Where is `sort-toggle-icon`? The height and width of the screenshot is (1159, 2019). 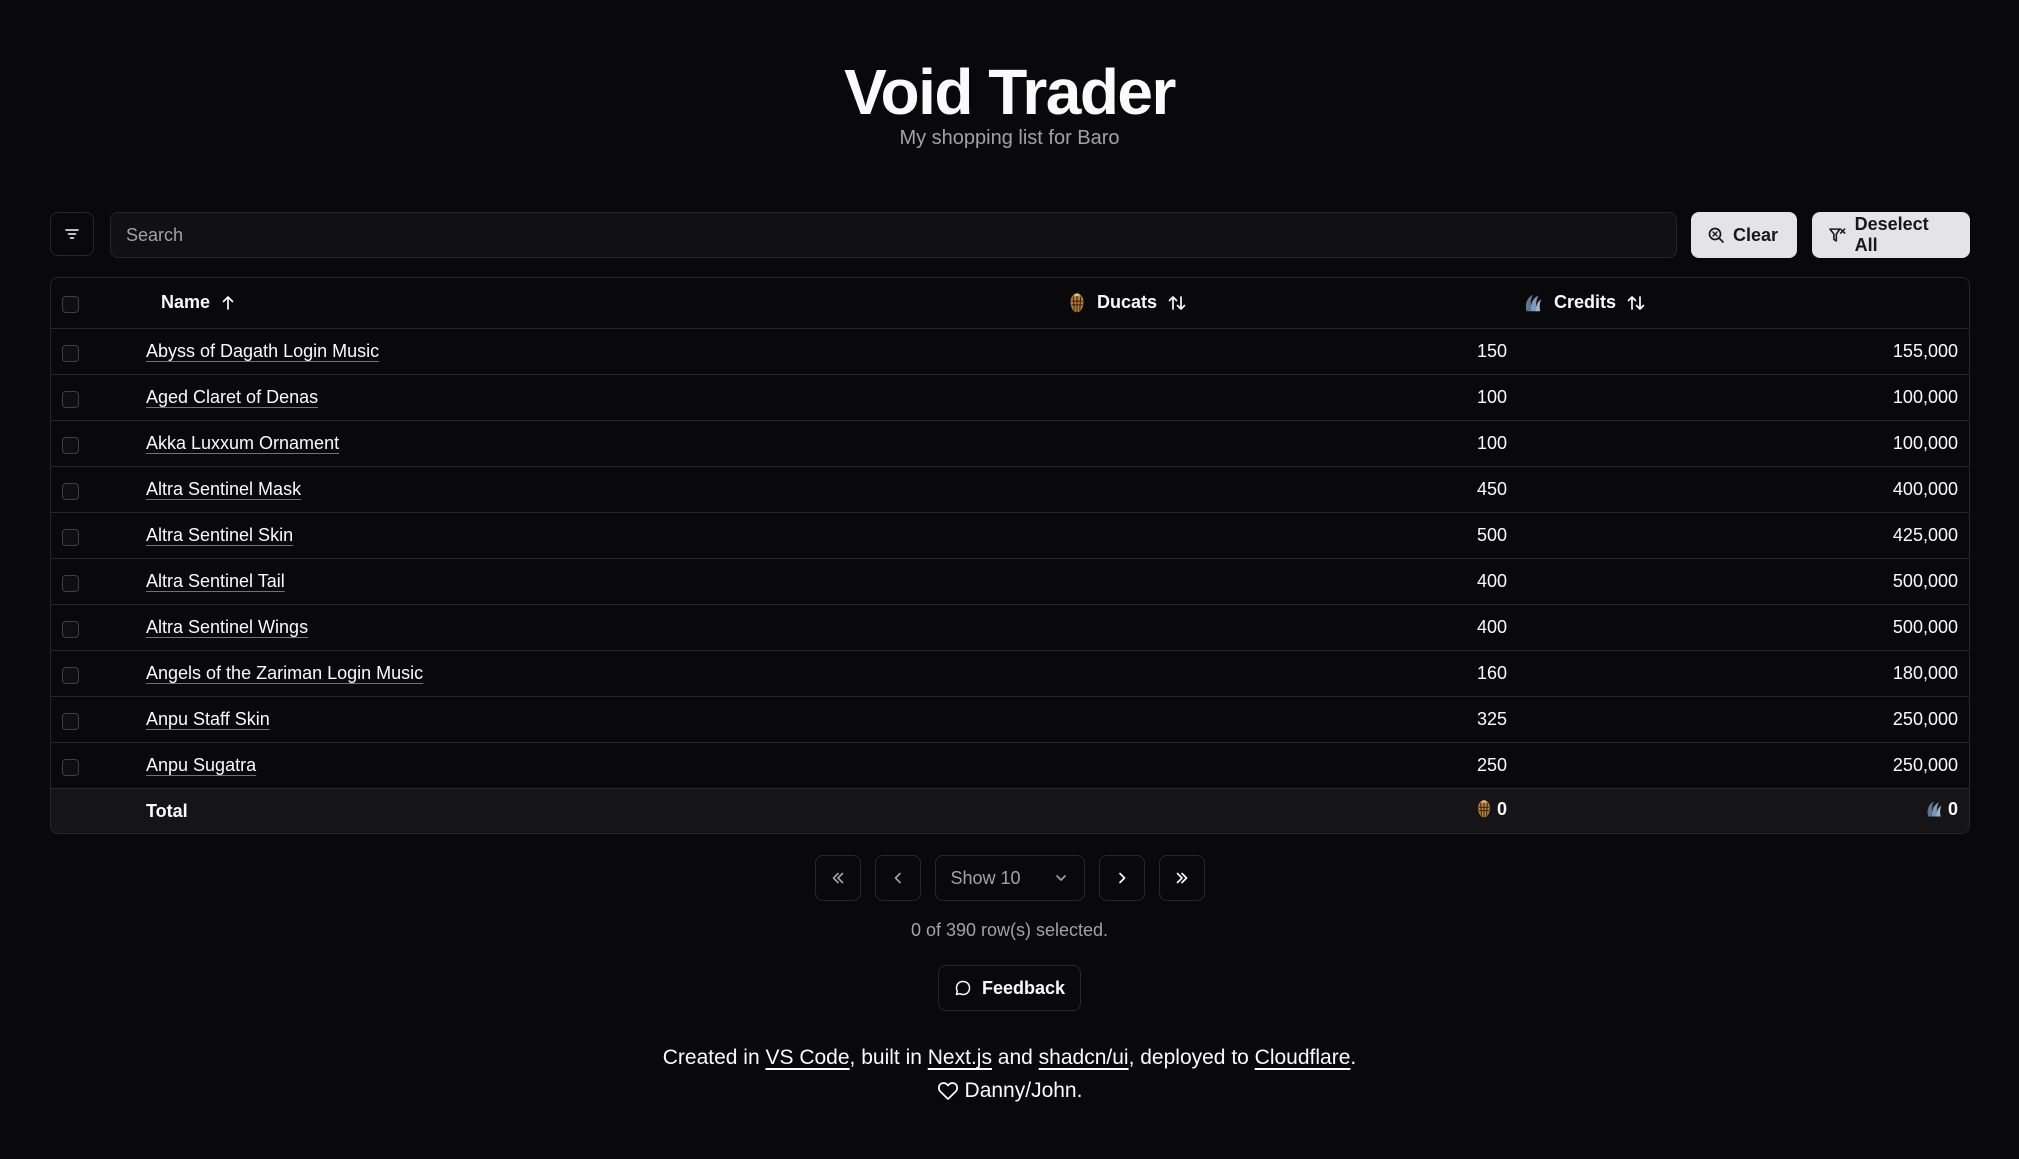 sort-toggle-icon is located at coordinates (1177, 302).